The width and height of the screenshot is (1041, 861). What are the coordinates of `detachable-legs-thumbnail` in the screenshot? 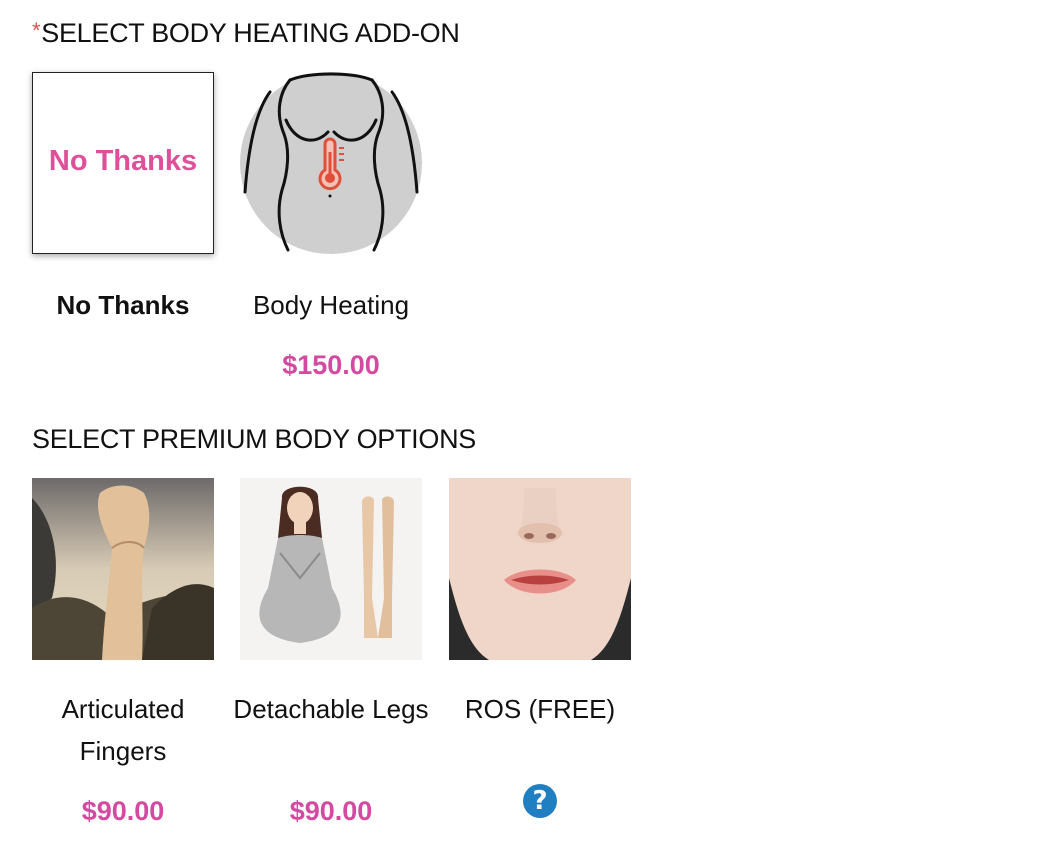 It's located at (331, 569).